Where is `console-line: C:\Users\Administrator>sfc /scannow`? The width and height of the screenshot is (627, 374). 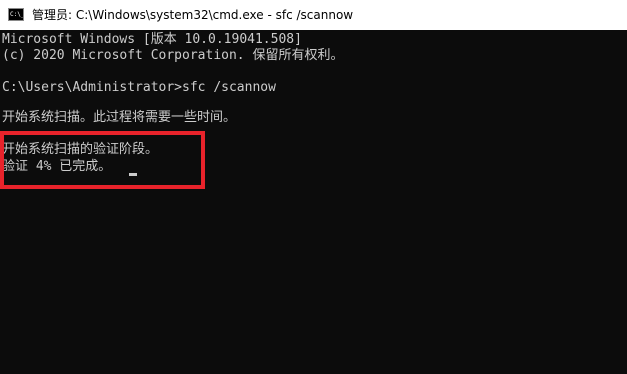
console-line: C:\Users\Administrator>sfc /scannow is located at coordinates (139, 87).